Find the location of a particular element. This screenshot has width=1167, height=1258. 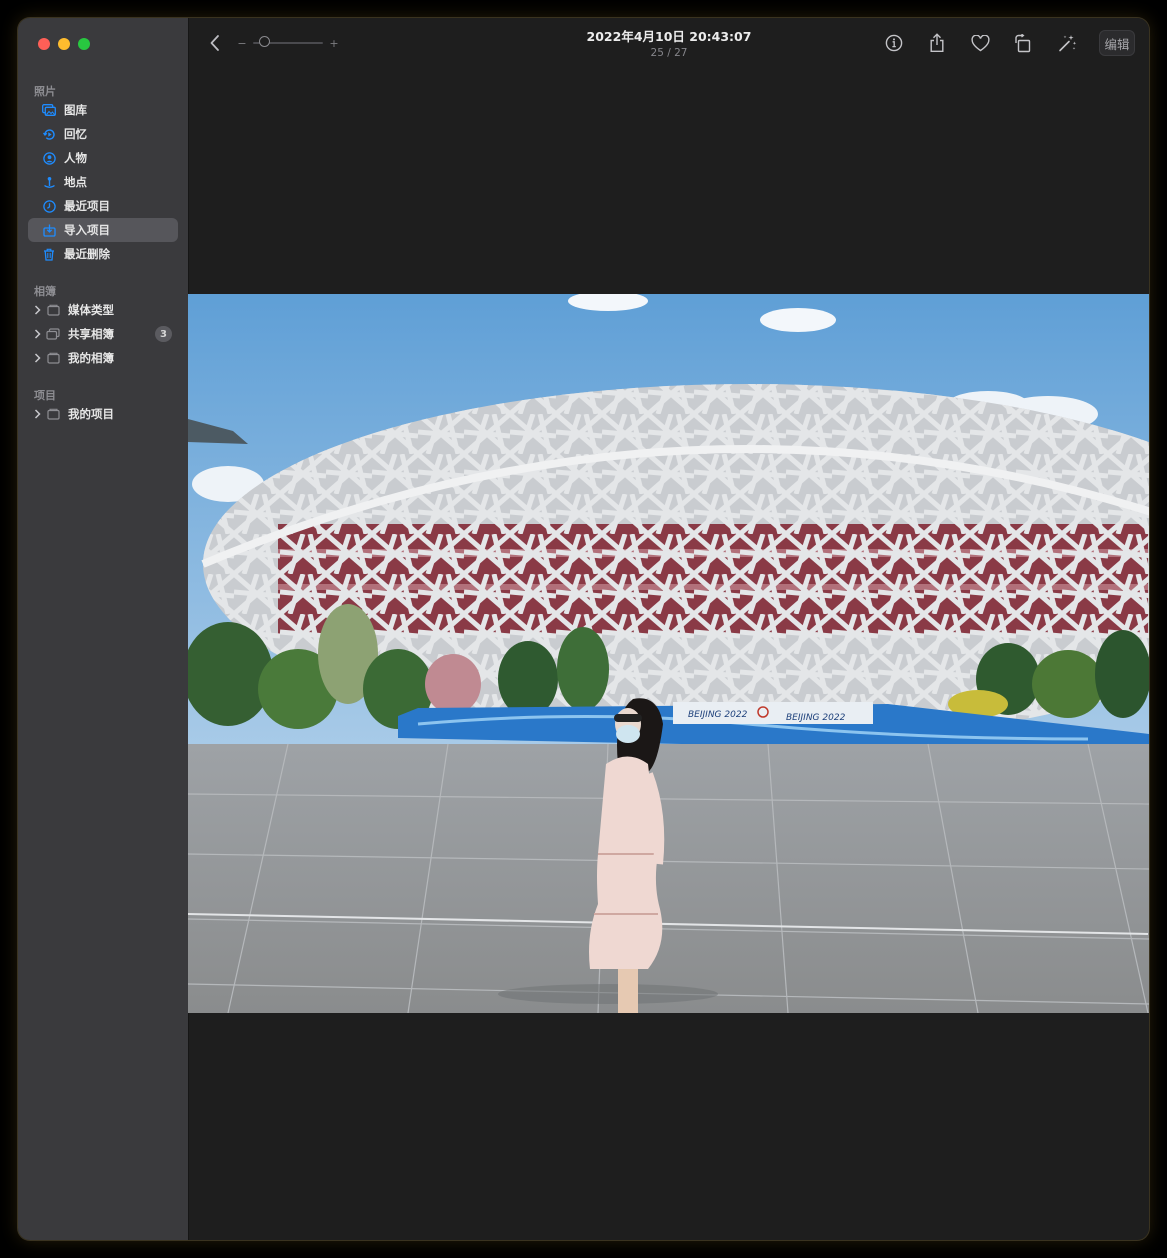

sidebar-group-media-types: 媒体类型 is located at coordinates (103, 310).